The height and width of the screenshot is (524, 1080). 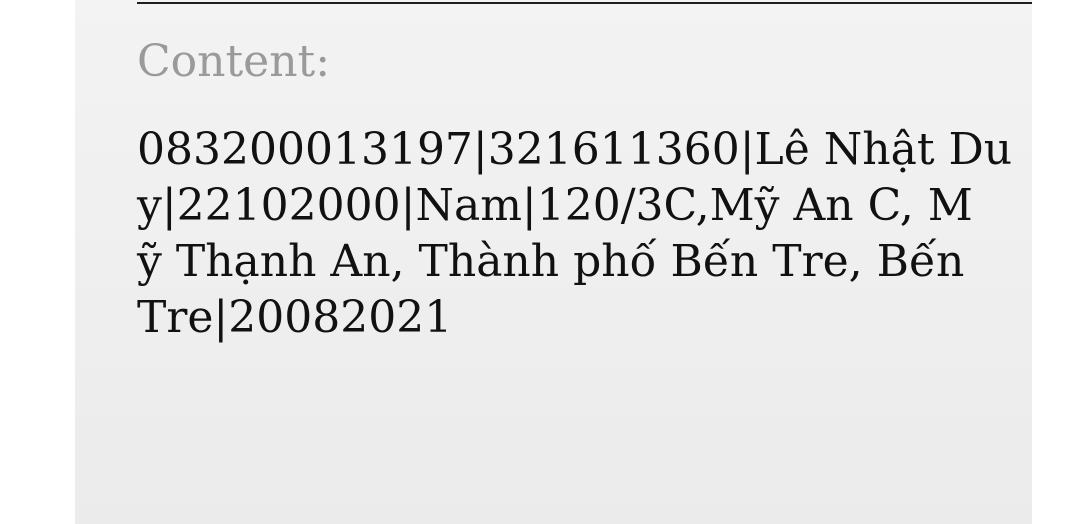 I want to click on content-line-2: y|22102000|Nam|120/3C,Mỹ An C, M, so click(x=555, y=205).